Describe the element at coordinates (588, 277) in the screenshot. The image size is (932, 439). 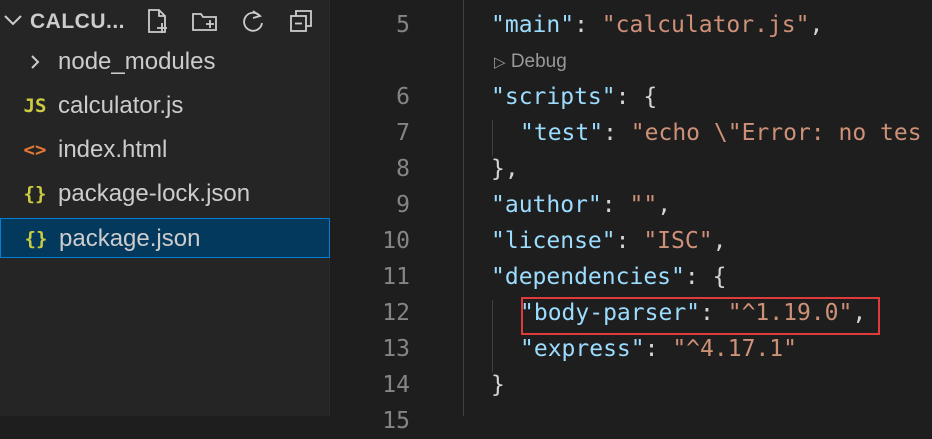
I see `json-key: "dependencies"` at that location.